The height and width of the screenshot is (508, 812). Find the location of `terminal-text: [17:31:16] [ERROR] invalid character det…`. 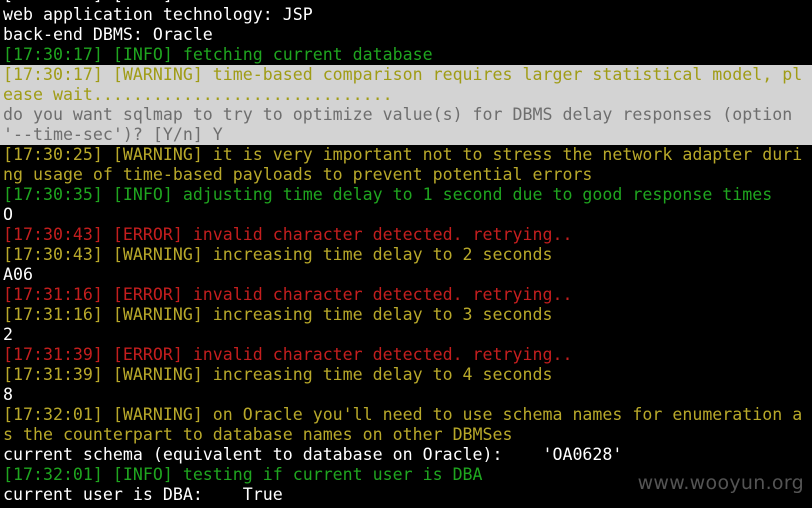

terminal-text: [17:31:16] [ERROR] invalid character det… is located at coordinates (288, 294).